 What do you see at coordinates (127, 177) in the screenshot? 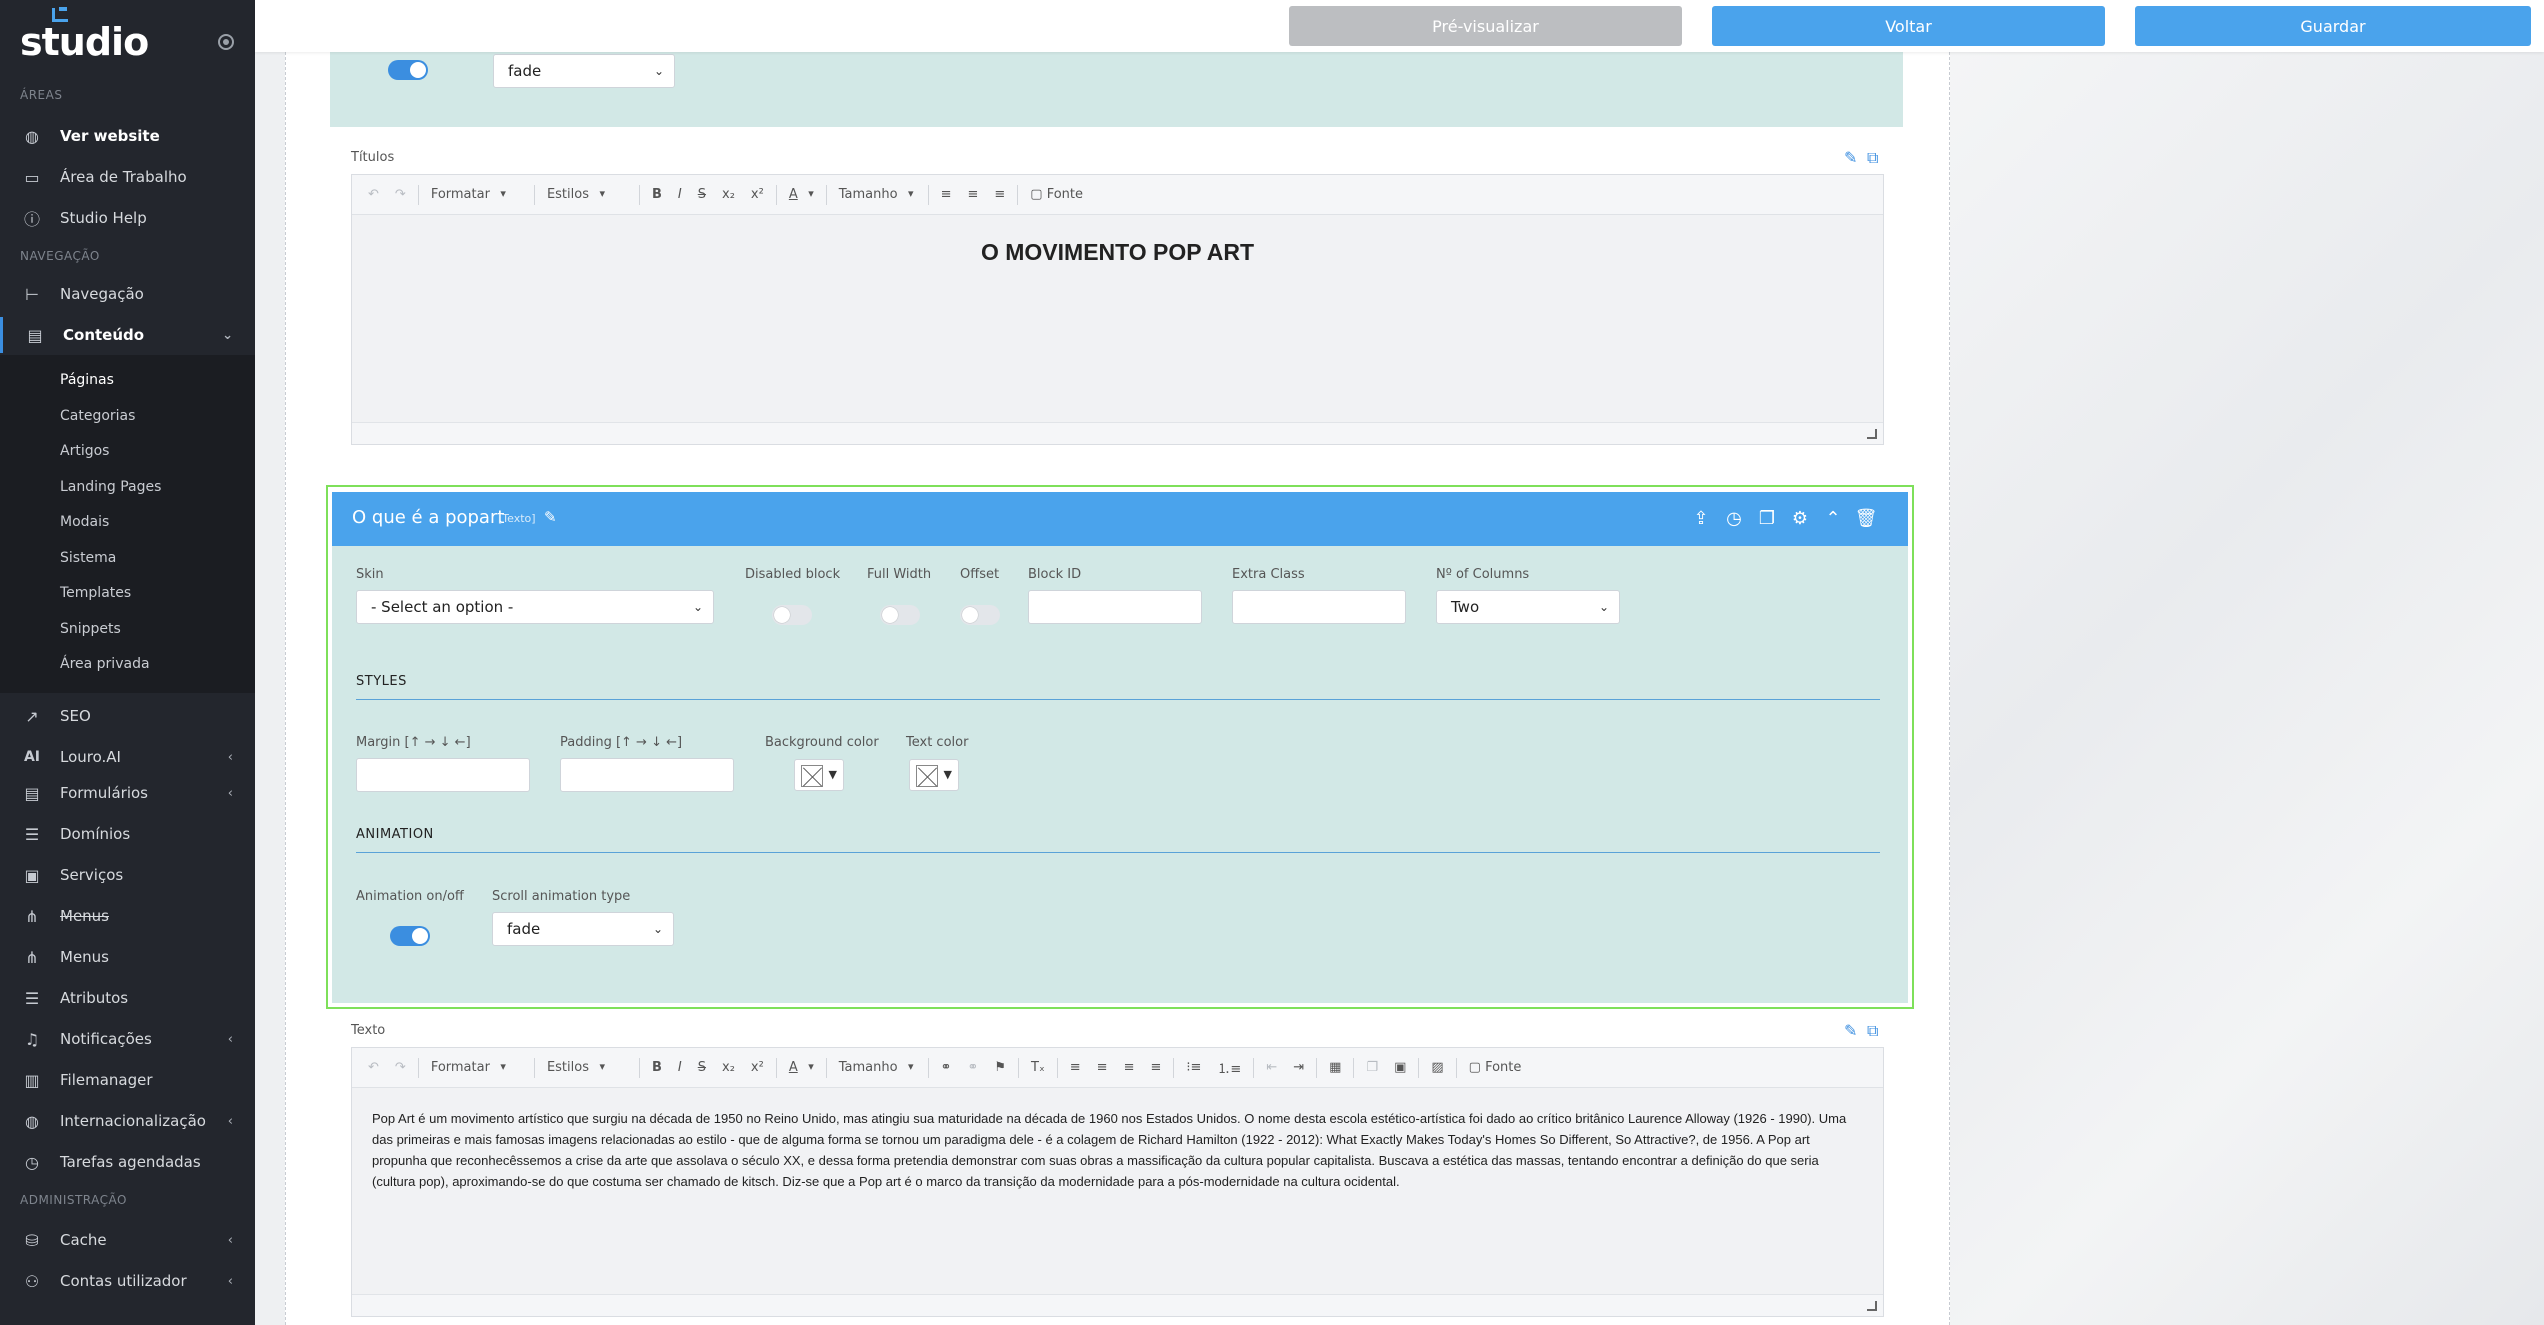
I see `sidebar-item-area-trabalho: ▭ Área de Trabalho` at bounding box center [127, 177].